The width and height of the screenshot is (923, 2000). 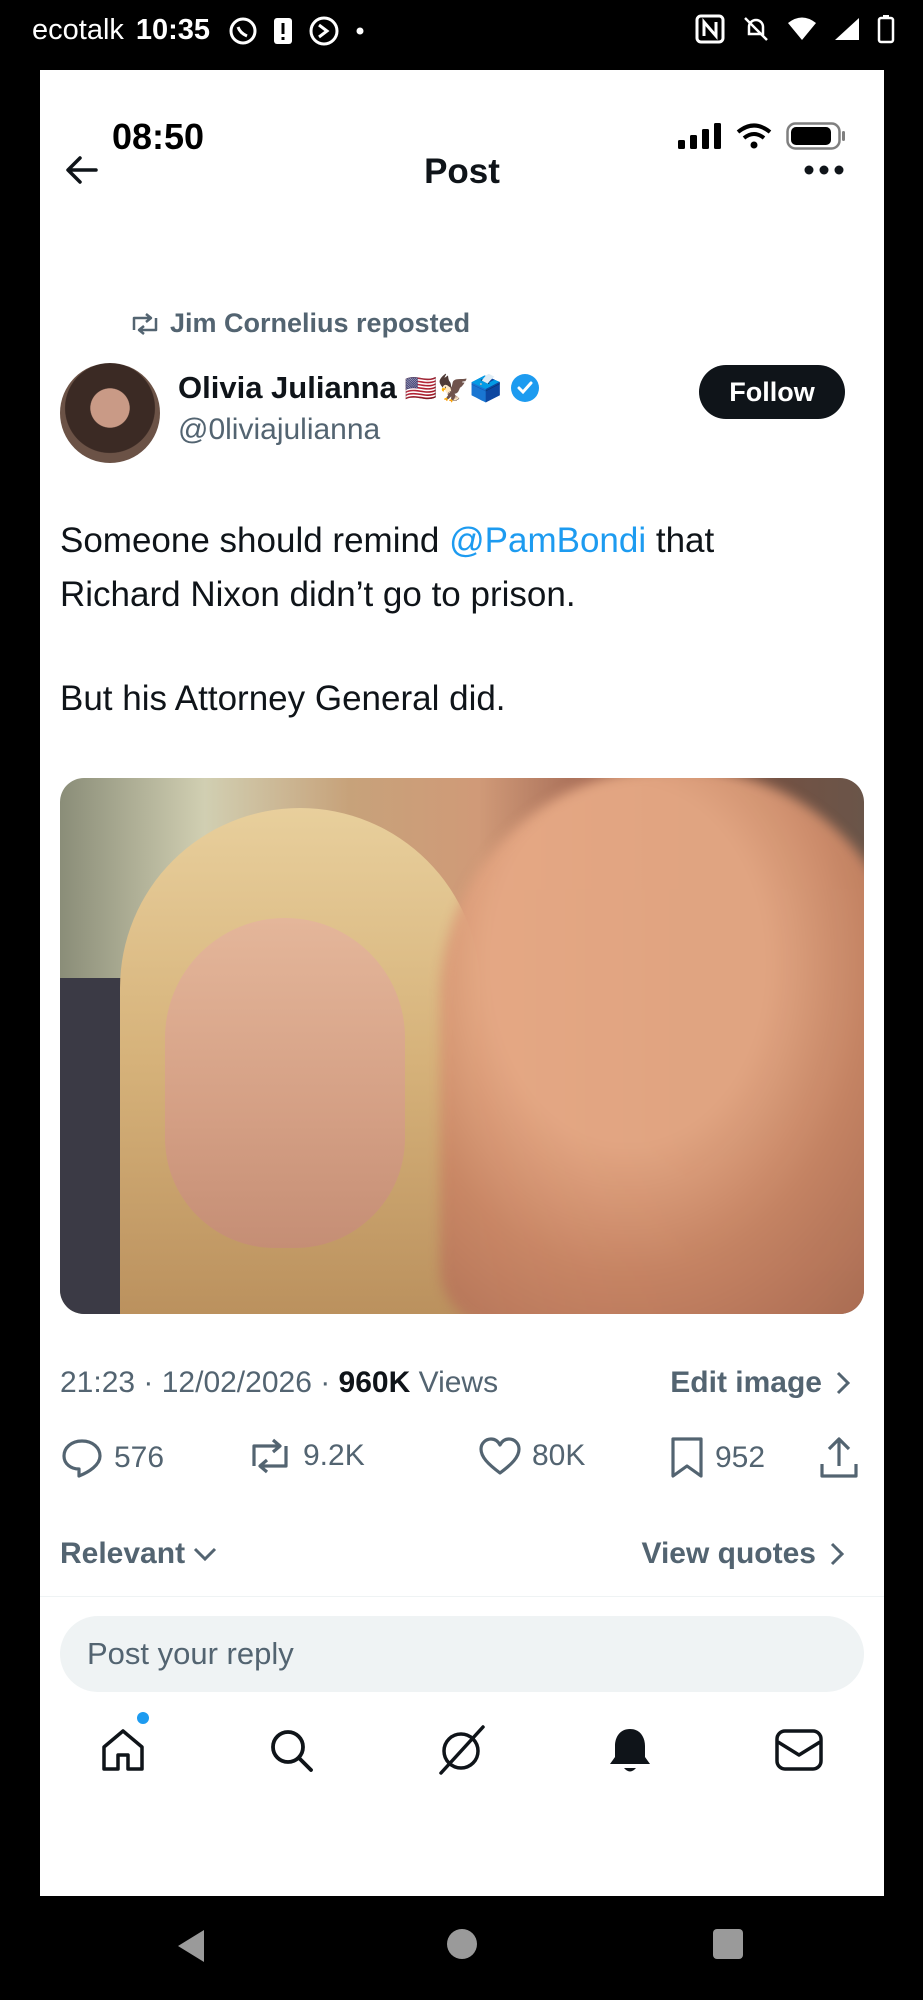 What do you see at coordinates (754, 136) in the screenshot?
I see `ios-wifi-icon` at bounding box center [754, 136].